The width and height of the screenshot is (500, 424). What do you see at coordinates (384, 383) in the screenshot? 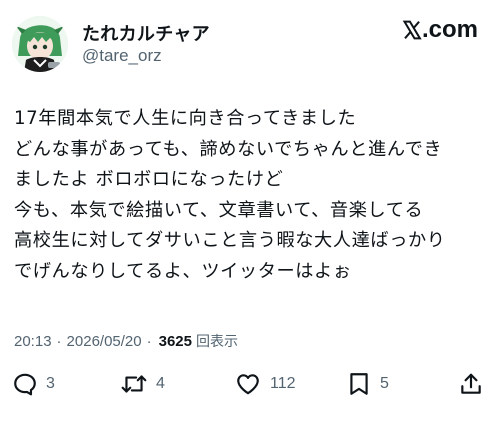
I see `bookmark-count: 5` at bounding box center [384, 383].